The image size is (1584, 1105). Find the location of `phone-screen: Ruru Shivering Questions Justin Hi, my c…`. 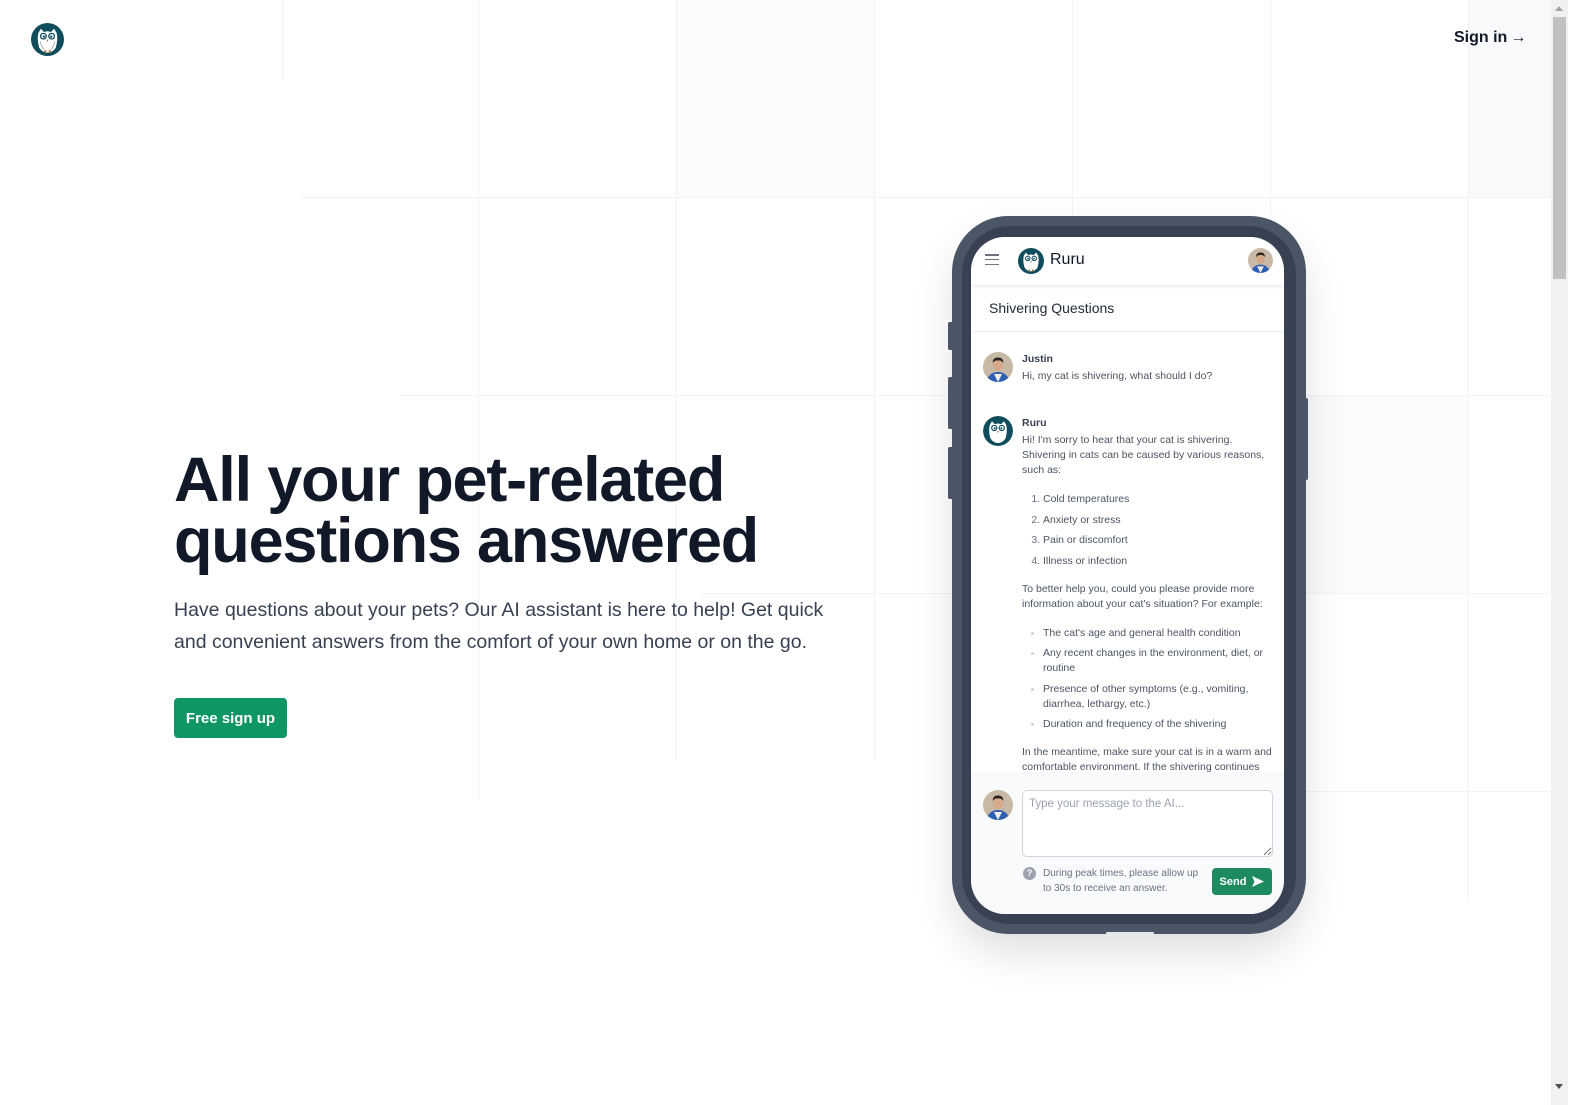

phone-screen: Ruru Shivering Questions Justin Hi, my c… is located at coordinates (1127, 575).